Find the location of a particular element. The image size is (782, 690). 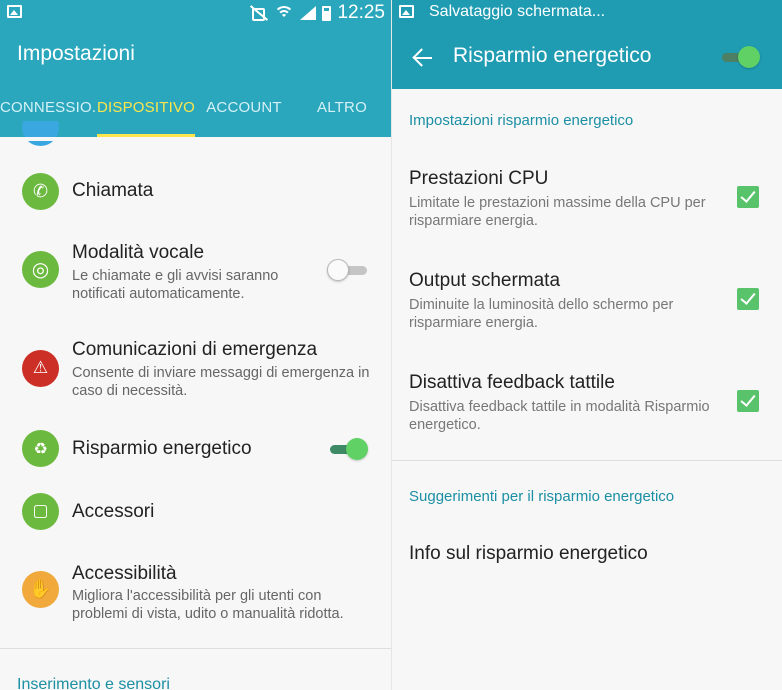

accessory-icon: ▢ is located at coordinates (40, 511).